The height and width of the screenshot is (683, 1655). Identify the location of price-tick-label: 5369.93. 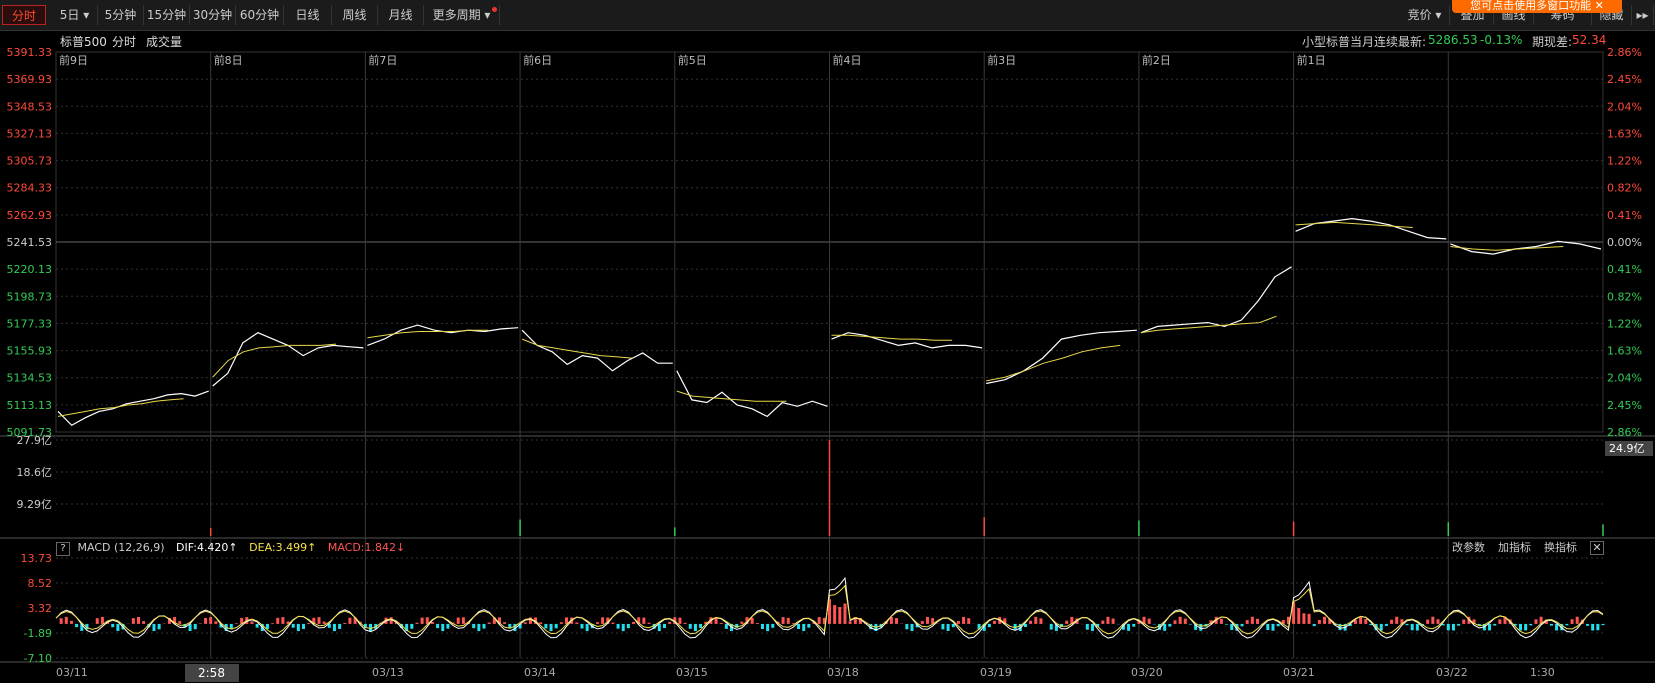
(30, 79).